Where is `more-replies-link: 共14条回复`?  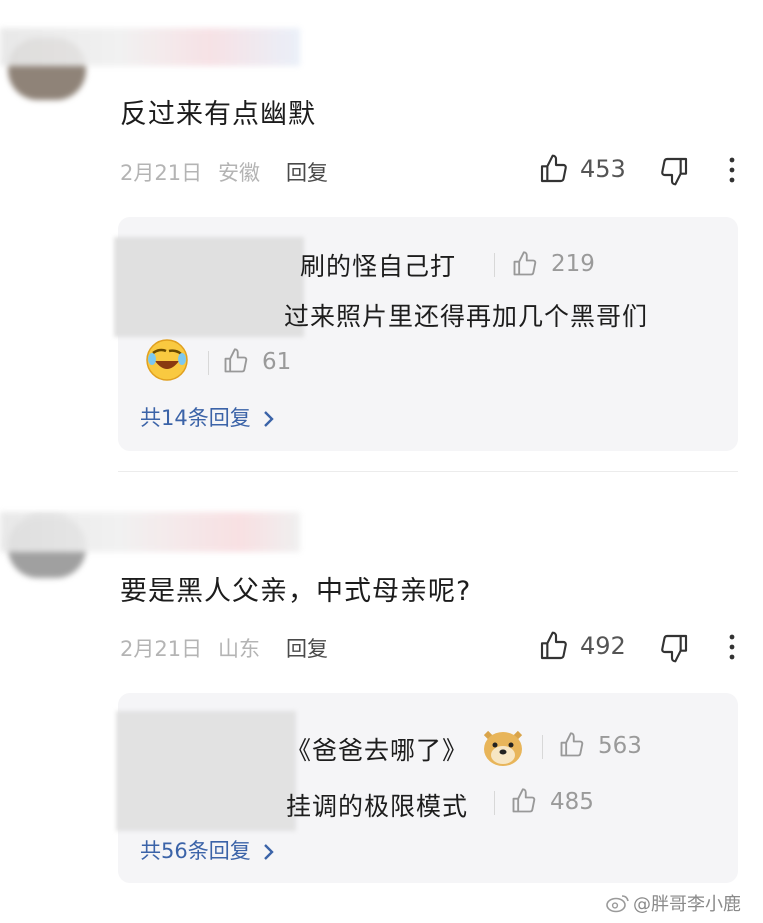 more-replies-link: 共14条回复 is located at coordinates (207, 417).